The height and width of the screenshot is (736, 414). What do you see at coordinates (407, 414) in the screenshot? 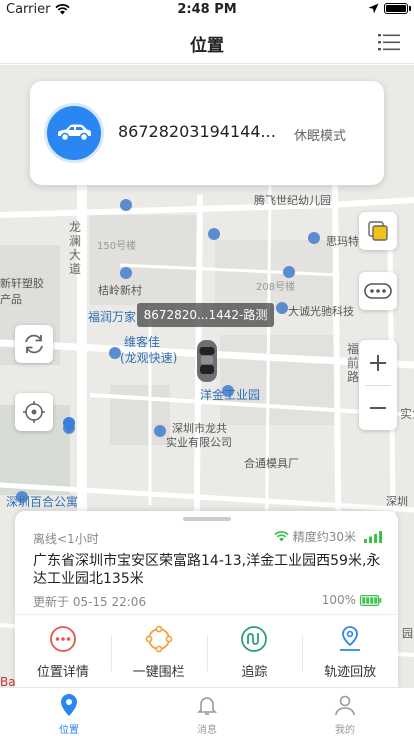
I see `map-label: 实业` at bounding box center [407, 414].